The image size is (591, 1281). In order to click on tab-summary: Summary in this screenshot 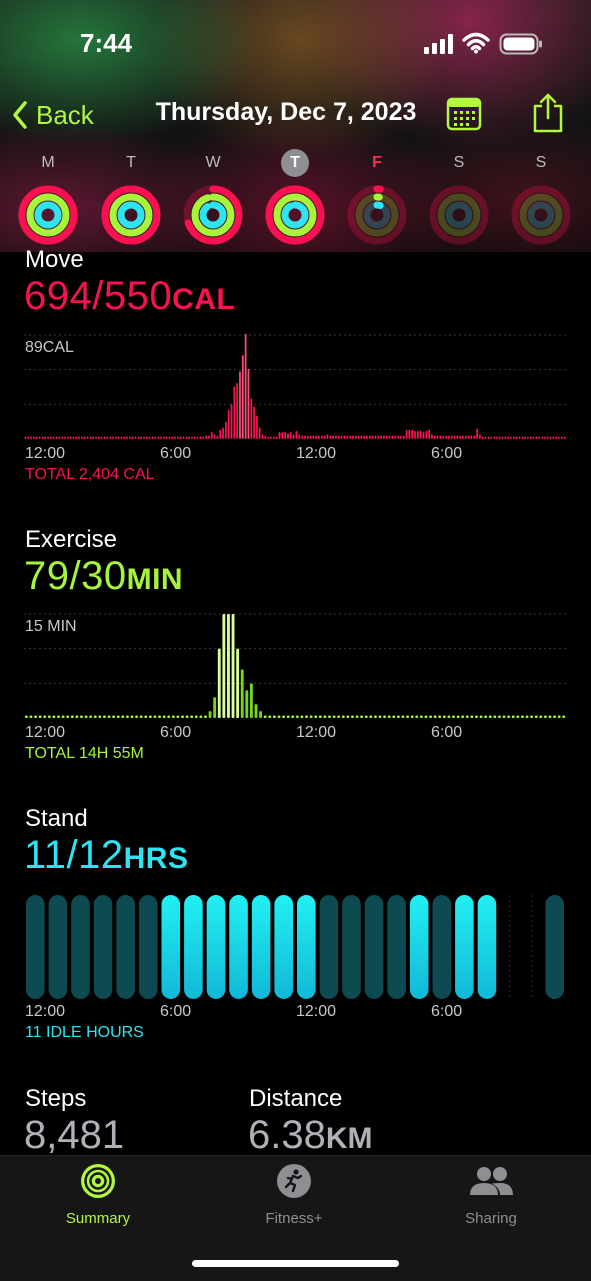, I will do `click(98, 1195)`.